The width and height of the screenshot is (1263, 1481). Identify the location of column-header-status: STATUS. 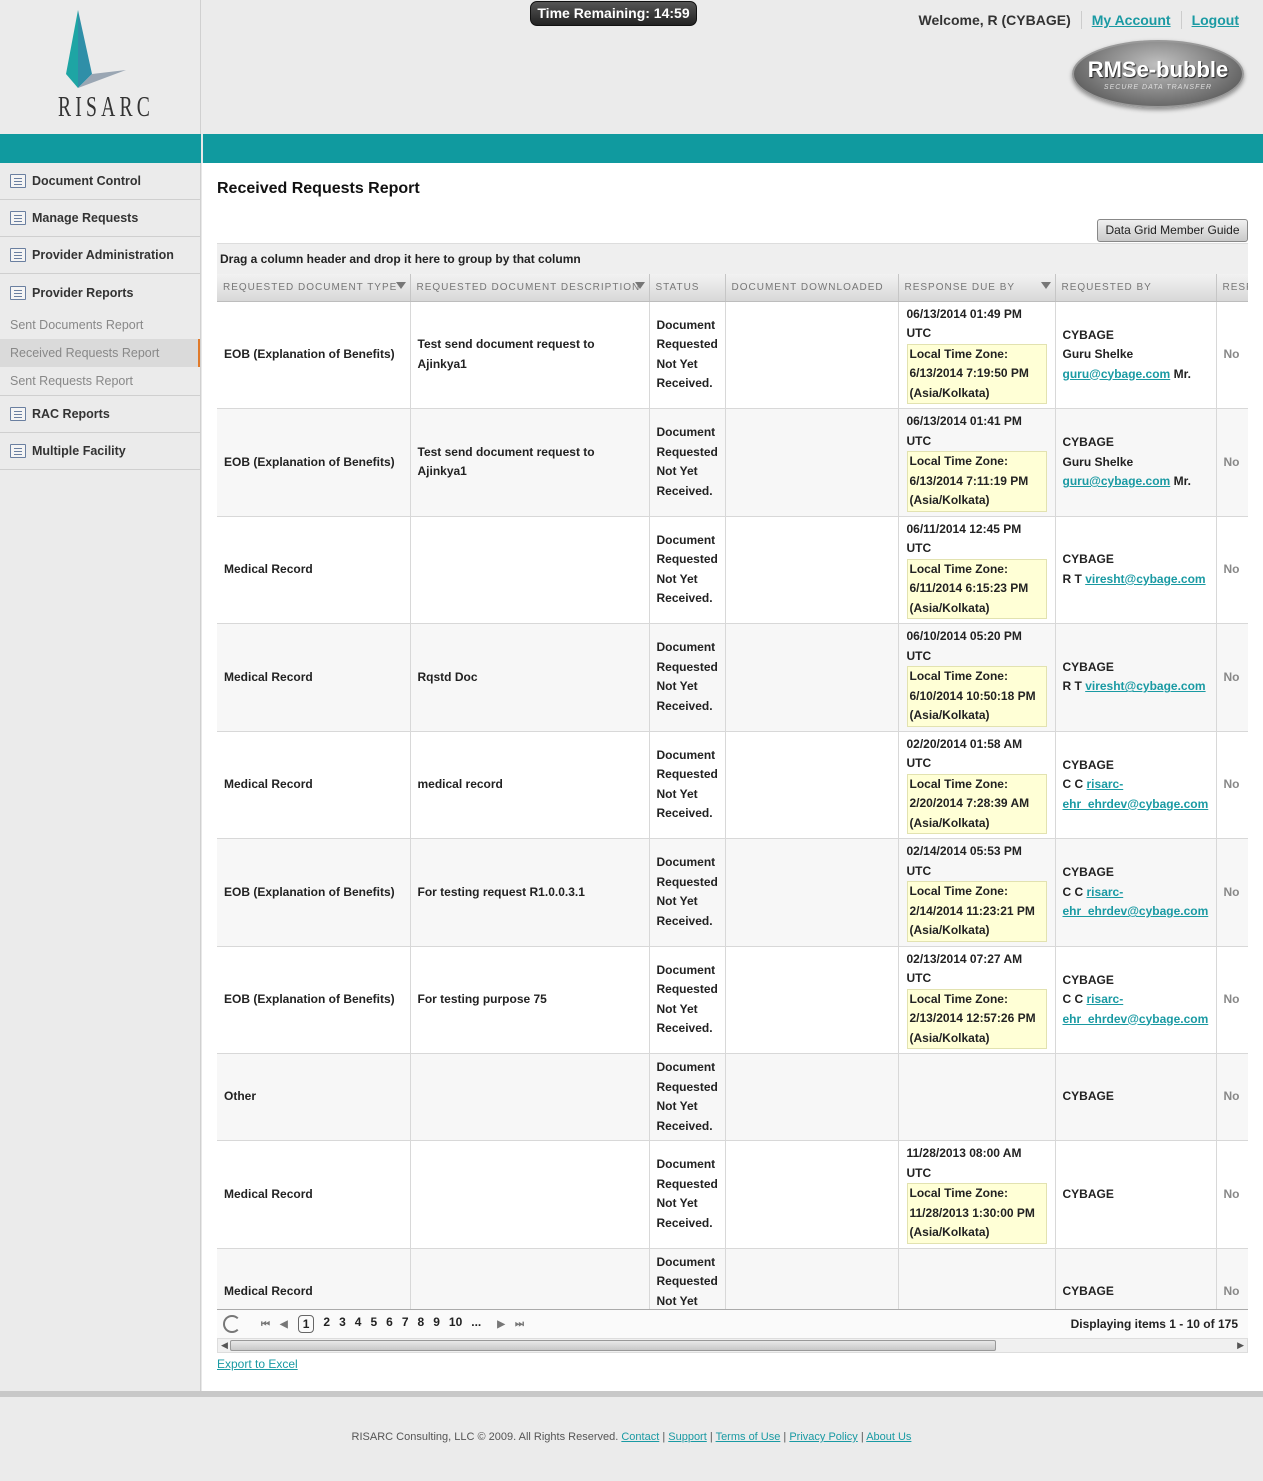
(687, 288).